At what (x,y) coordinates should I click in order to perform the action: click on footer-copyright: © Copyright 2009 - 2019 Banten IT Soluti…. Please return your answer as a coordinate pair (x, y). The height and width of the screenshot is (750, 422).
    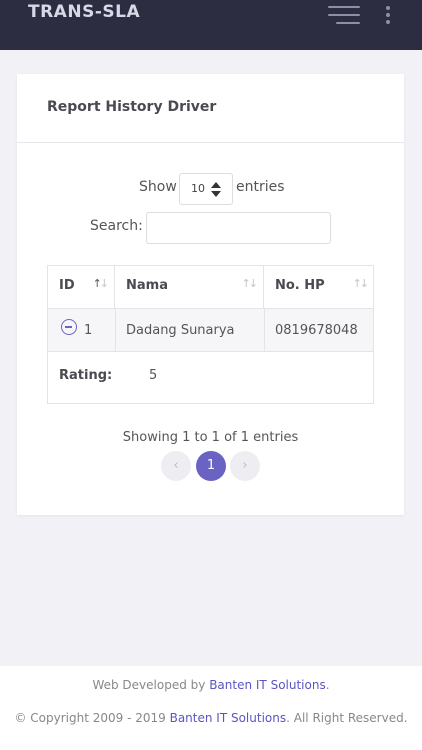
    Looking at the image, I should click on (211, 718).